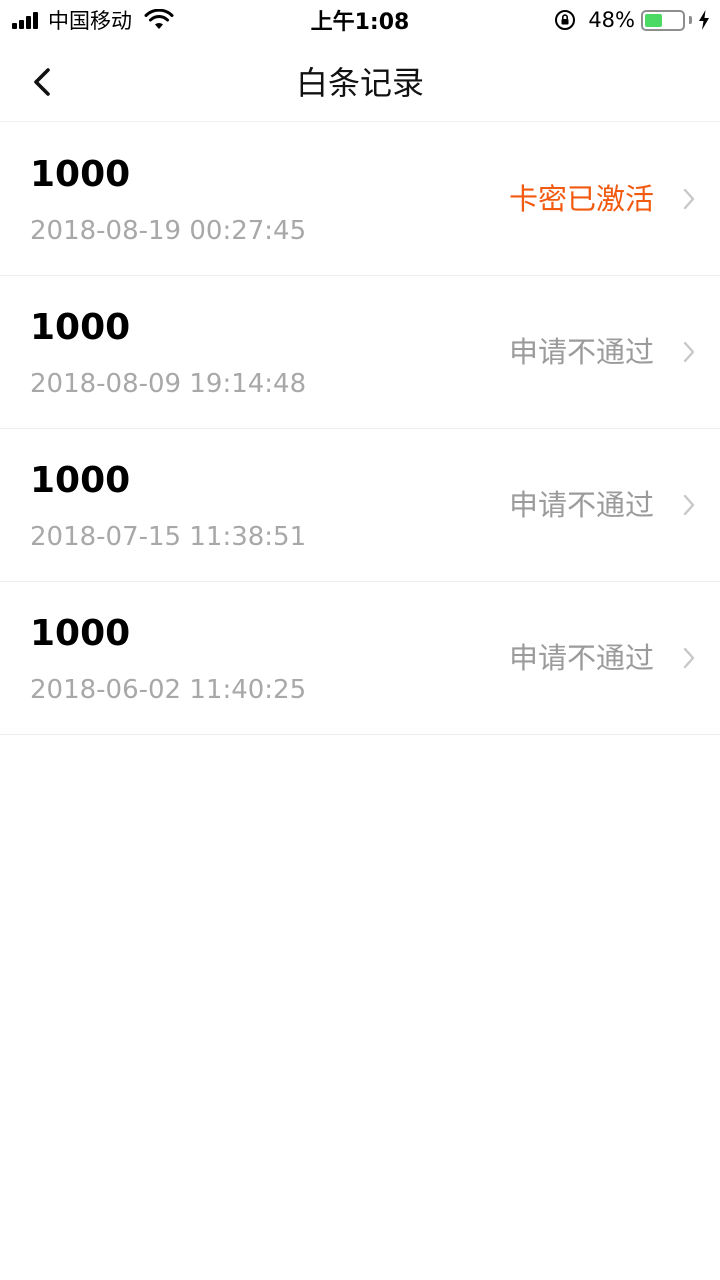 This screenshot has height=1280, width=720. Describe the element at coordinates (690, 20) in the screenshot. I see `battery-cap` at that location.